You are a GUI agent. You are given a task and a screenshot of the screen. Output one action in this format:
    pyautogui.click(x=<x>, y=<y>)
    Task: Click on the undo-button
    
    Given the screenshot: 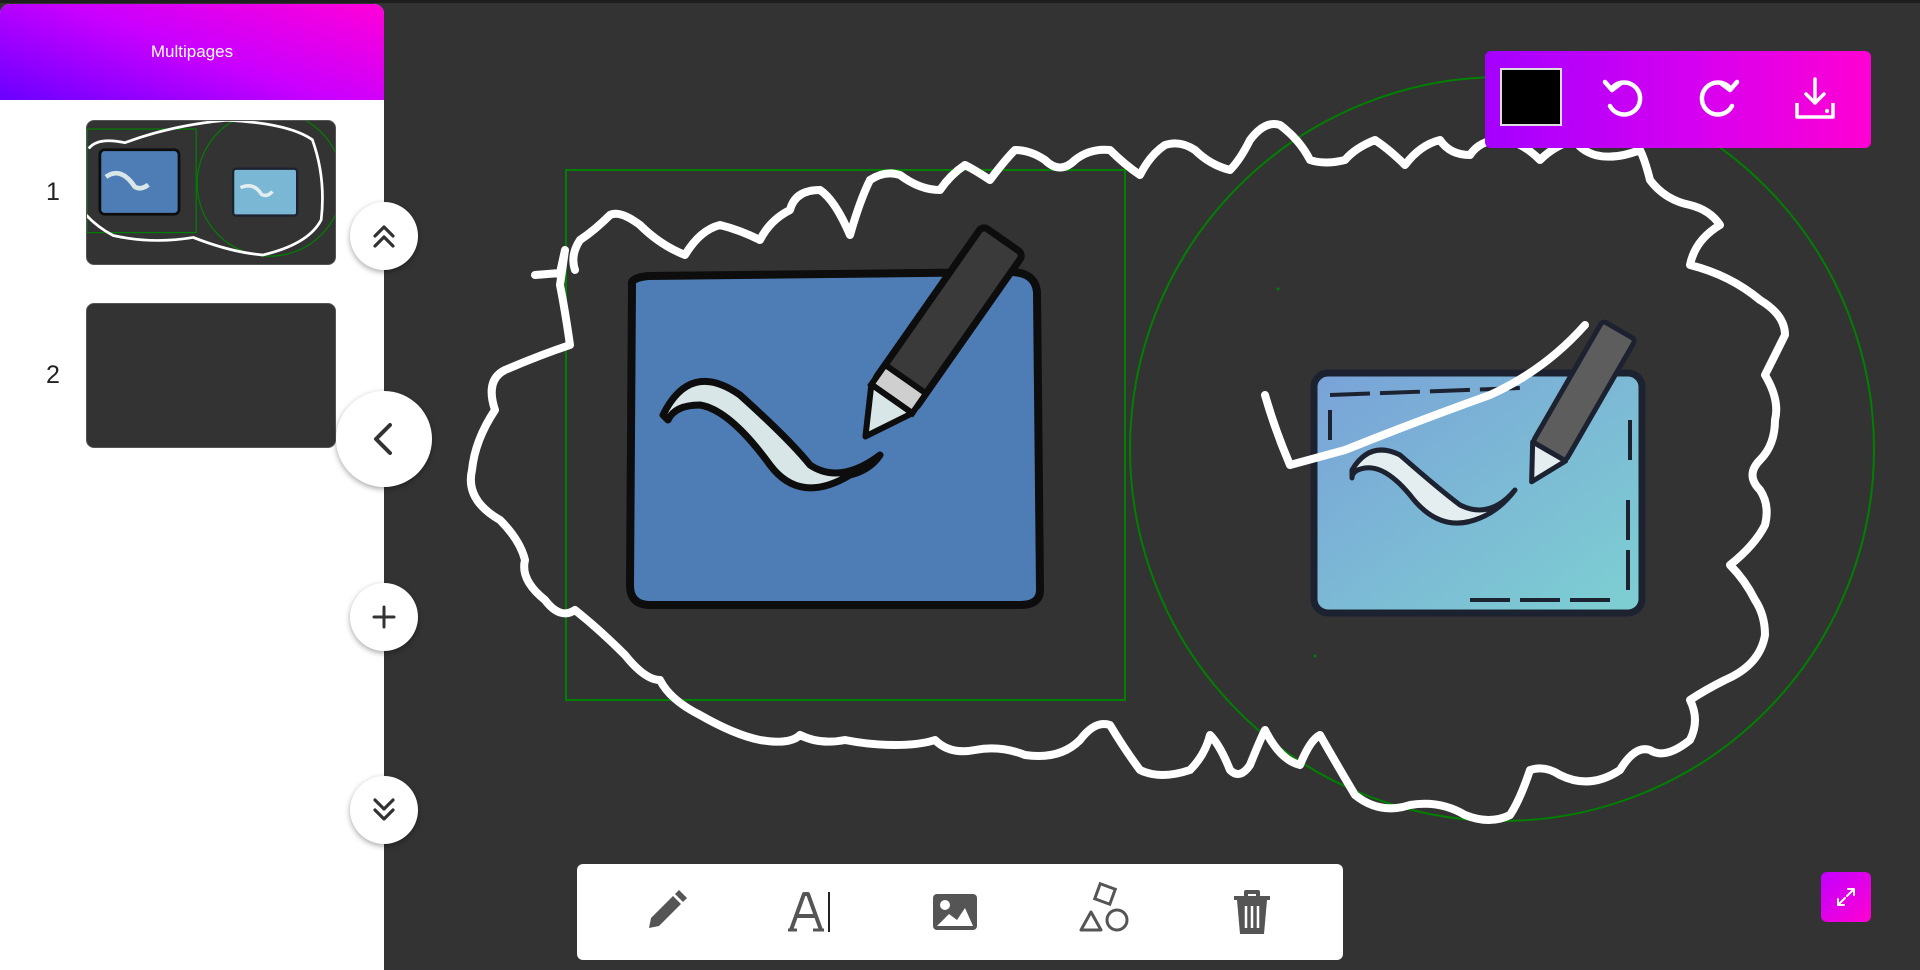 What is the action you would take?
    pyautogui.click(x=1623, y=99)
    